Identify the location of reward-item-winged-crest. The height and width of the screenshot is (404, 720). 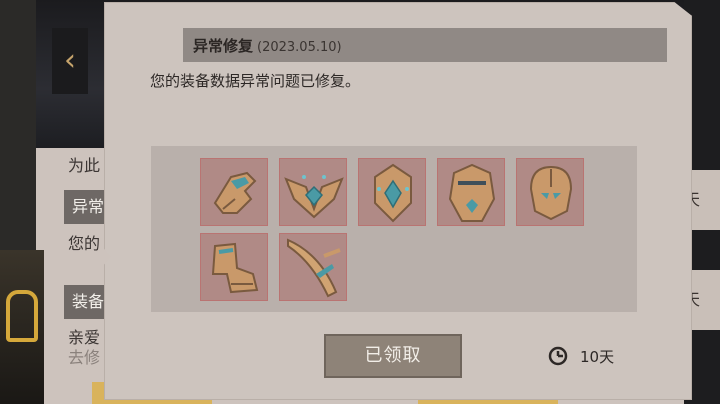
(313, 192).